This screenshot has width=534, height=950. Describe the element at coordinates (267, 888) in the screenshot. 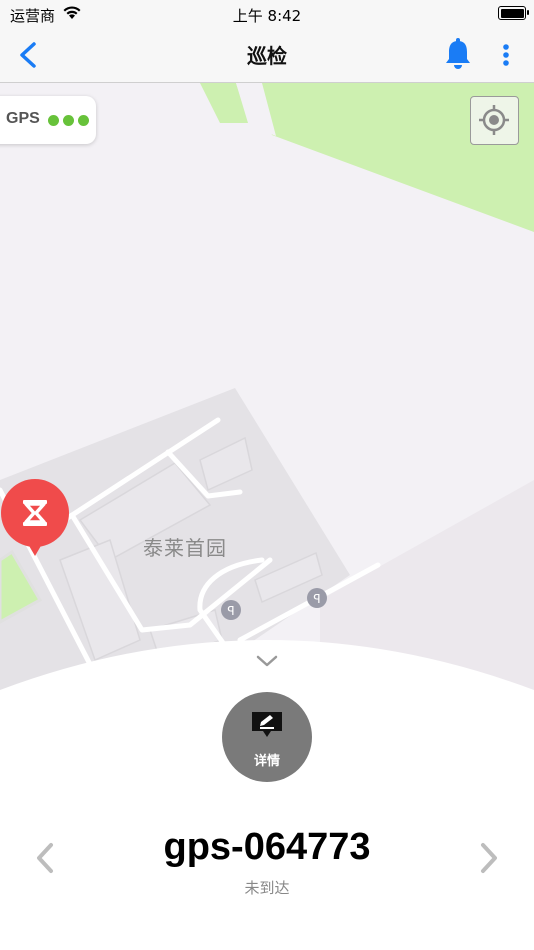

I see `checkpoint-status: 未到达` at that location.